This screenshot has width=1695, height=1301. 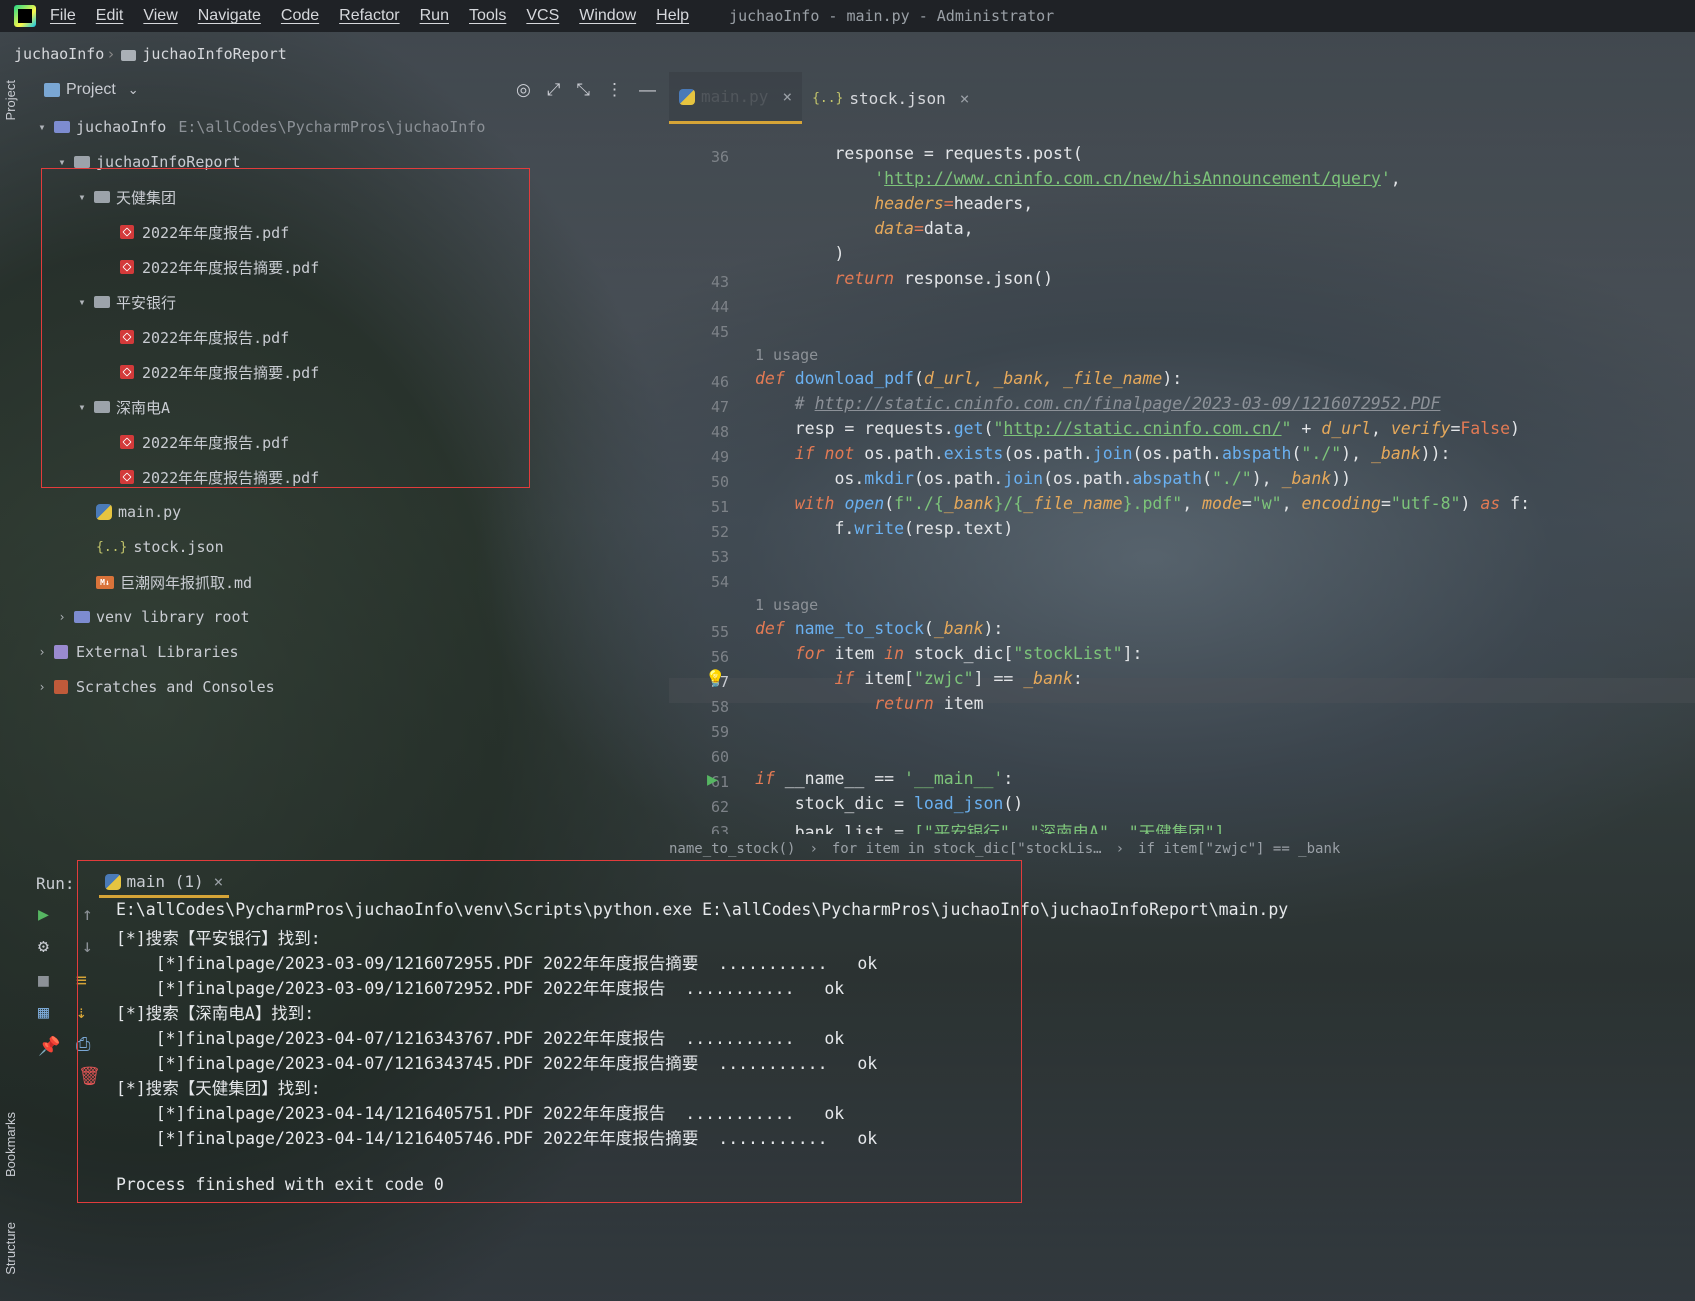 What do you see at coordinates (133, 90) in the screenshot?
I see `chevron-down-icon: ⌄` at bounding box center [133, 90].